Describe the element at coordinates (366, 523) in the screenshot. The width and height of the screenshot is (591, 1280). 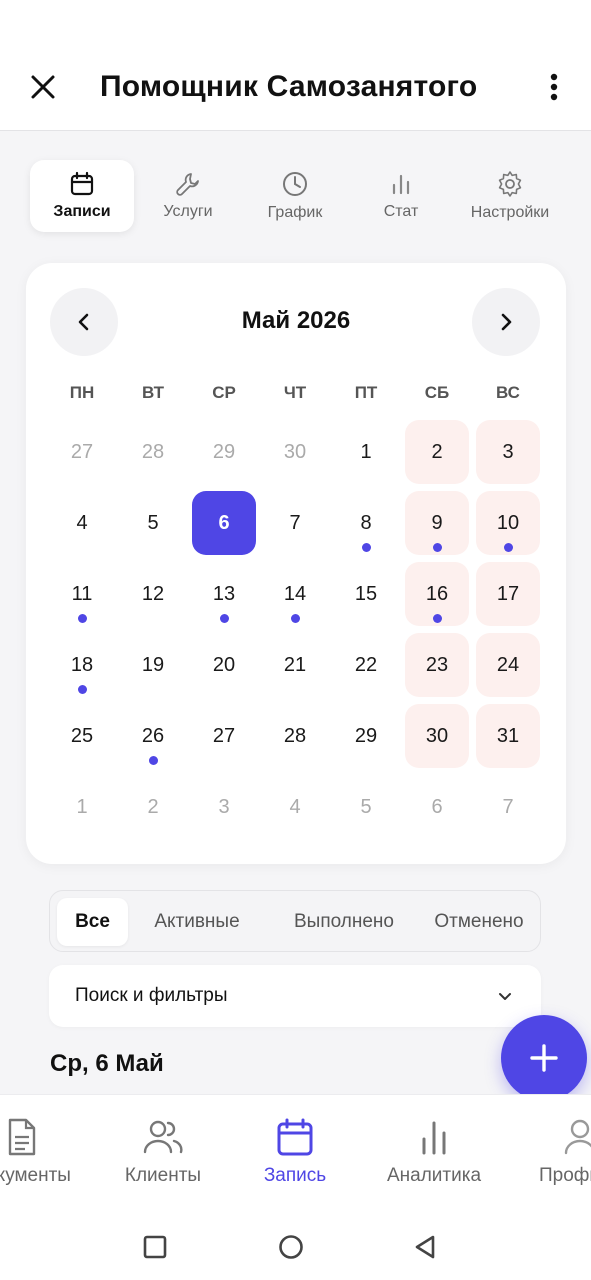
I see `calendar-day: 8` at that location.